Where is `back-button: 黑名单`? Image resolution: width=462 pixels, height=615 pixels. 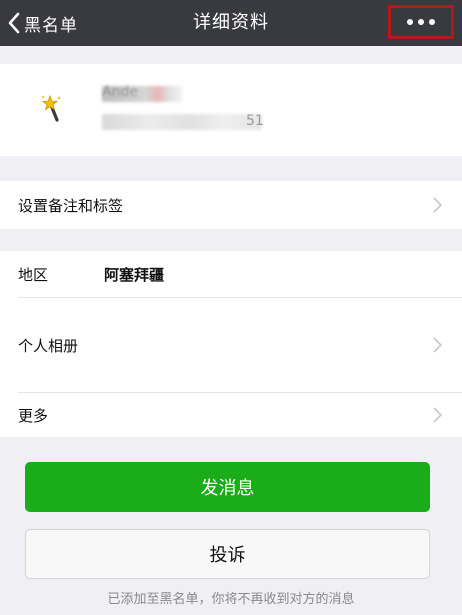 back-button: 黑名单 is located at coordinates (43, 23).